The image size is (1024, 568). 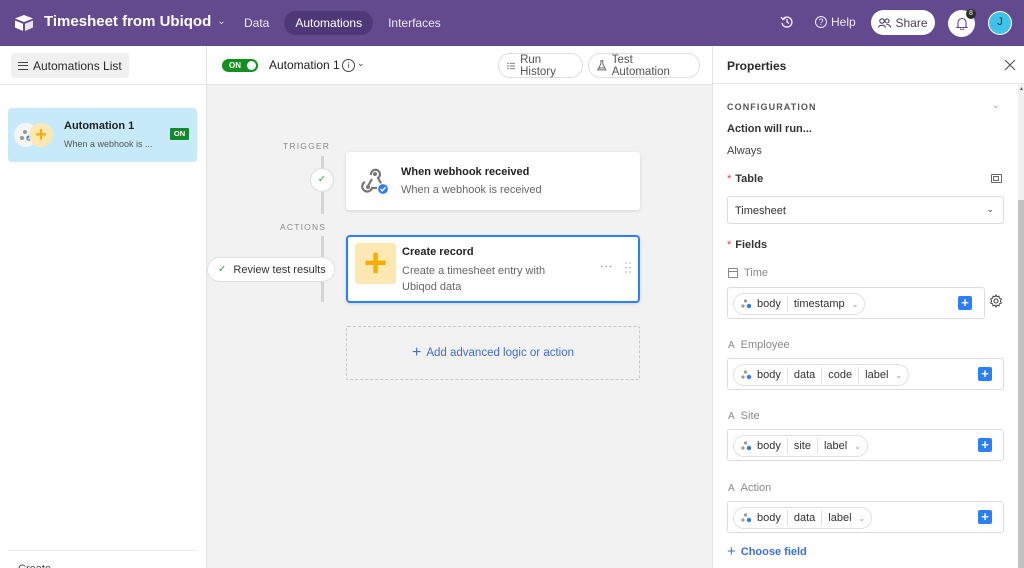 What do you see at coordinates (540, 65) in the screenshot?
I see `run-history-button: Run History` at bounding box center [540, 65].